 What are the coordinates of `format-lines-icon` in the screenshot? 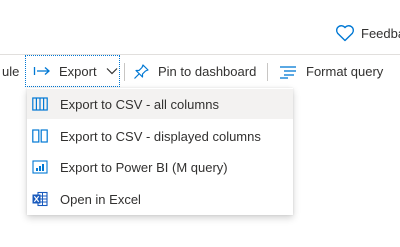 It's located at (288, 72).